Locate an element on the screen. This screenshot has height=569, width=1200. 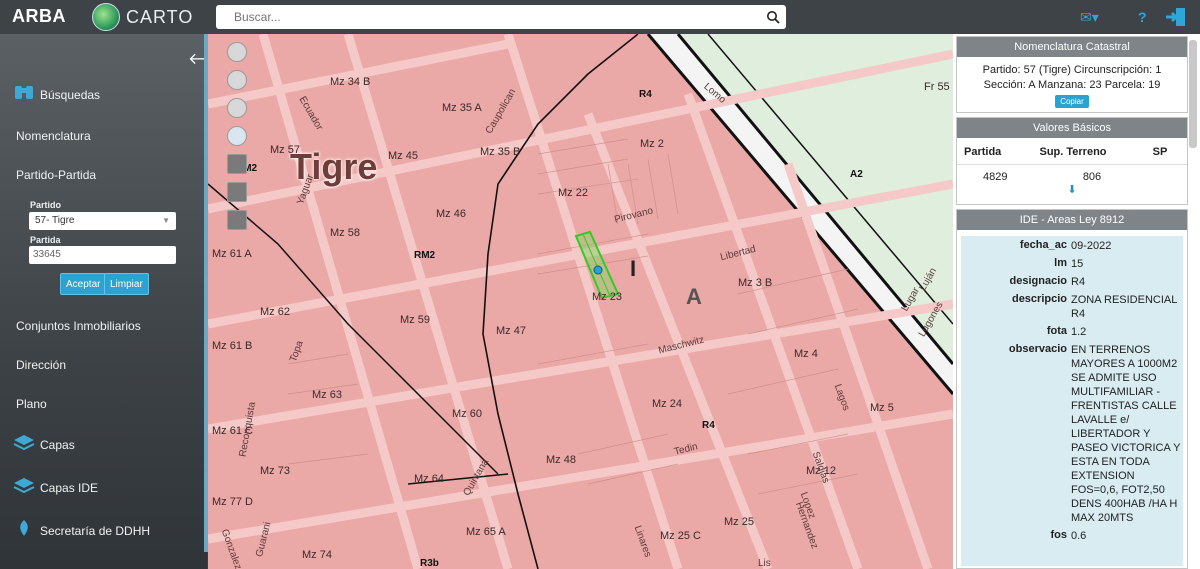
vb-sp-value is located at coordinates (1160, 177).